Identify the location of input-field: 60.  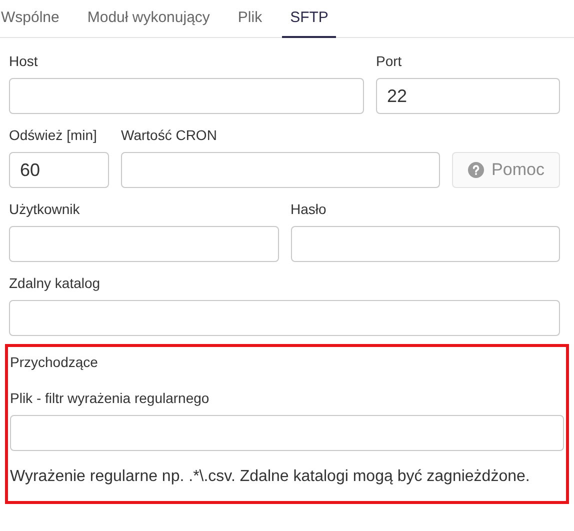
(59, 170).